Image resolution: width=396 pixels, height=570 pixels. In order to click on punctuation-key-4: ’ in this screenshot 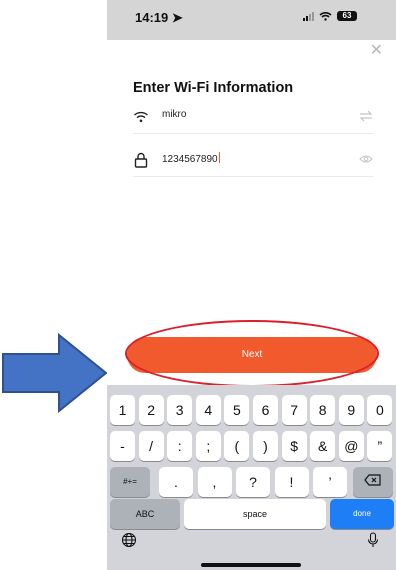, I will do `click(330, 482)`.